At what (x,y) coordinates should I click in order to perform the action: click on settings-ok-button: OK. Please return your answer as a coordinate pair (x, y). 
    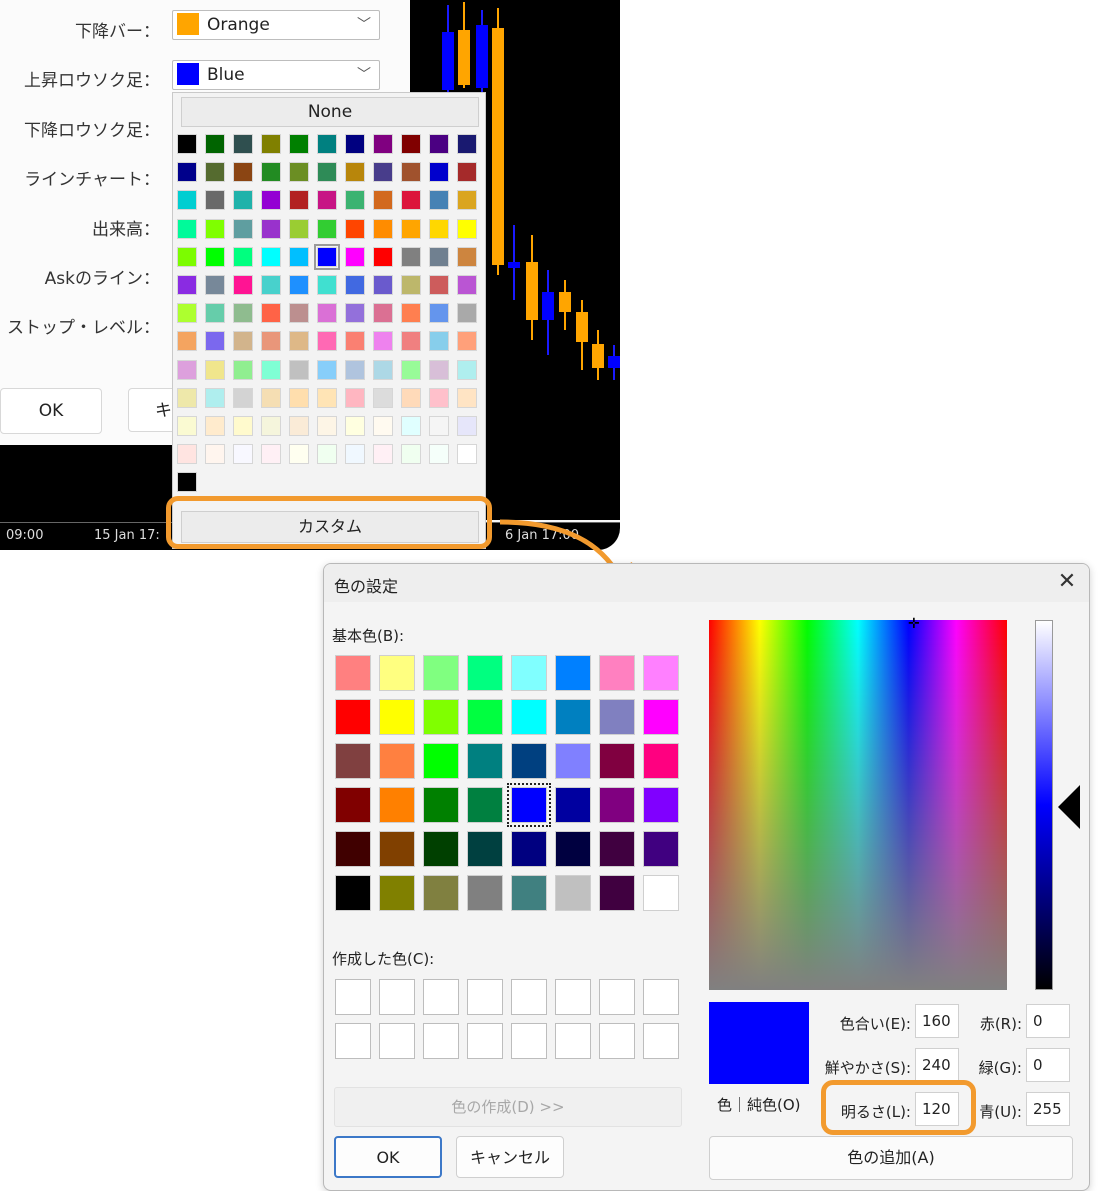
    Looking at the image, I should click on (51, 411).